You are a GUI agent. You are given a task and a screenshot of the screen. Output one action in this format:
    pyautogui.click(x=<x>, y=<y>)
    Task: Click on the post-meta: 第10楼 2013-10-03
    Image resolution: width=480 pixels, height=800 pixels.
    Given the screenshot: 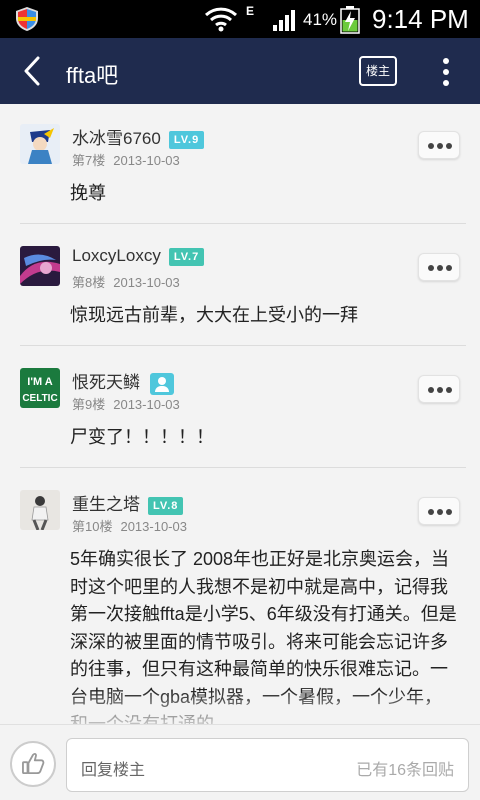 What is the action you would take?
    pyautogui.click(x=129, y=525)
    